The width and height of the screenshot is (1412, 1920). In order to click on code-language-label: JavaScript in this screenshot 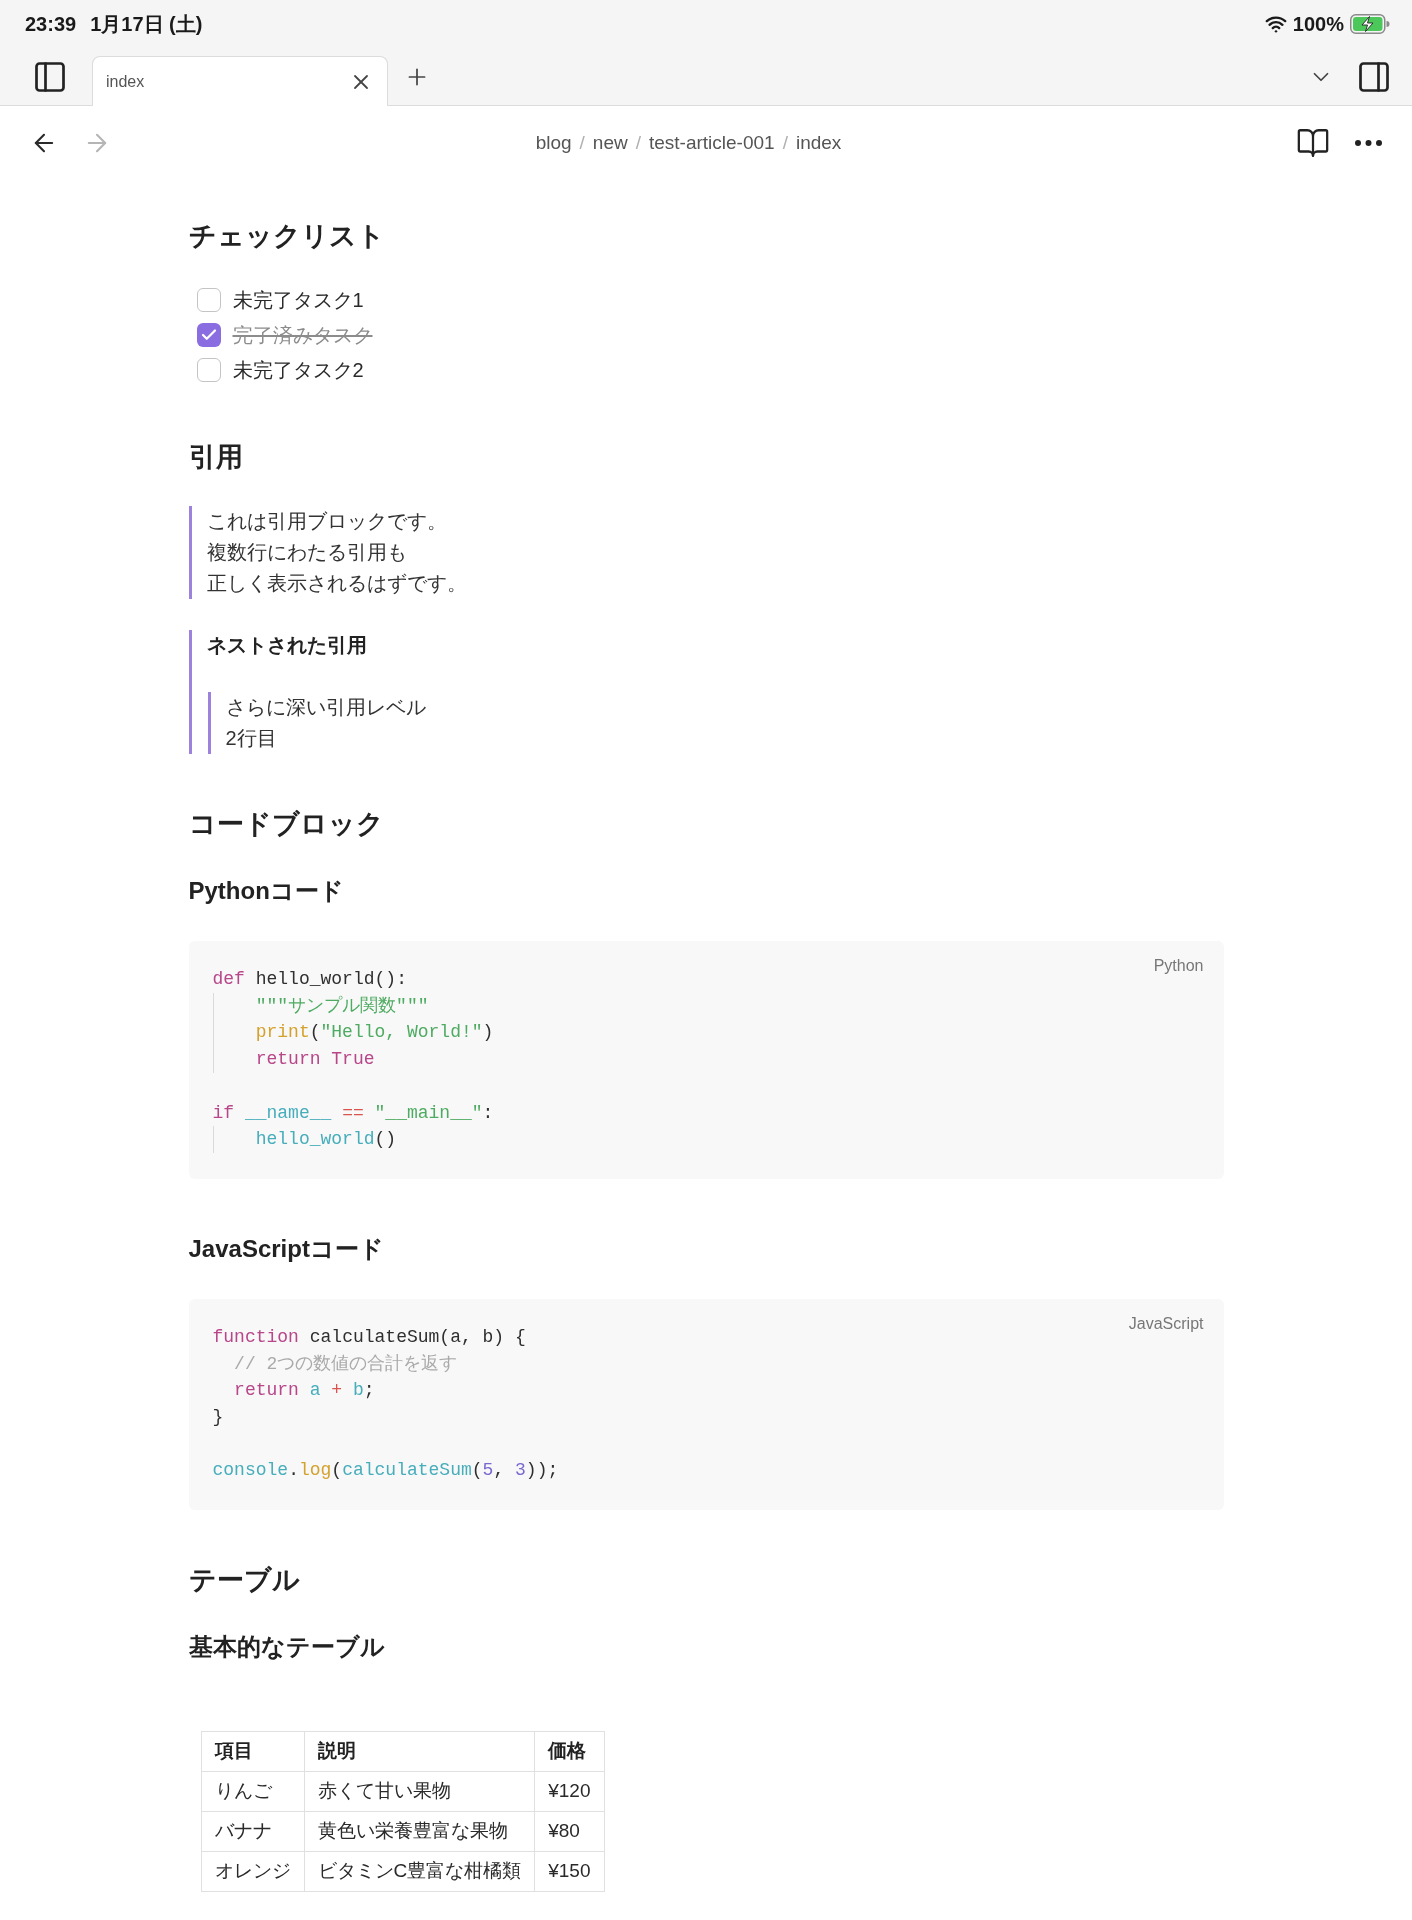, I will do `click(1166, 1323)`.